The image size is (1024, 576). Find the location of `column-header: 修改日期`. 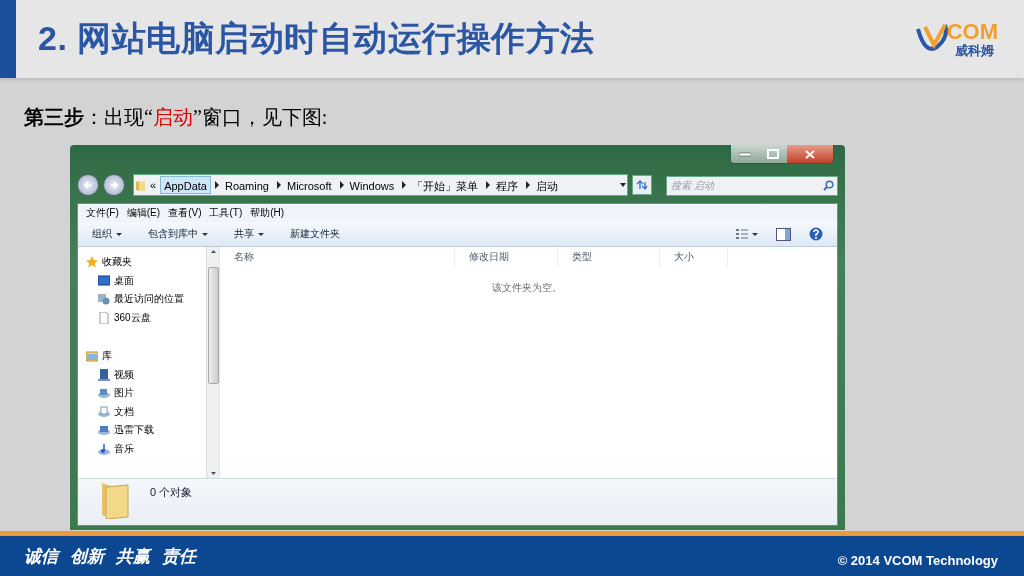

column-header: 修改日期 is located at coordinates (506, 257).